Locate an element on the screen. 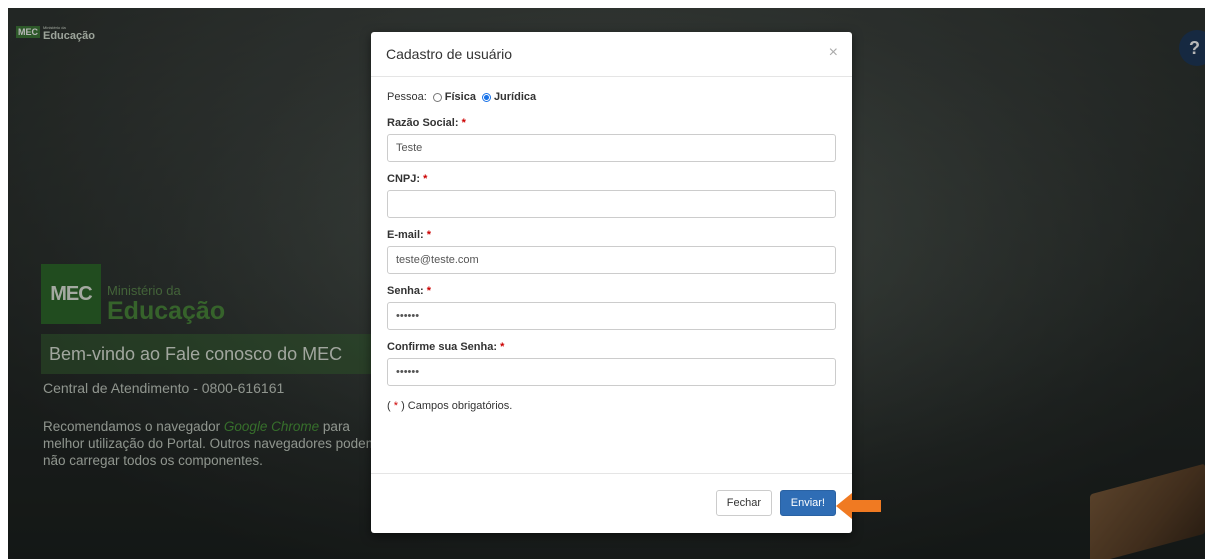 This screenshot has width=1205, height=559. senha-label-text: Senha: is located at coordinates (405, 291).